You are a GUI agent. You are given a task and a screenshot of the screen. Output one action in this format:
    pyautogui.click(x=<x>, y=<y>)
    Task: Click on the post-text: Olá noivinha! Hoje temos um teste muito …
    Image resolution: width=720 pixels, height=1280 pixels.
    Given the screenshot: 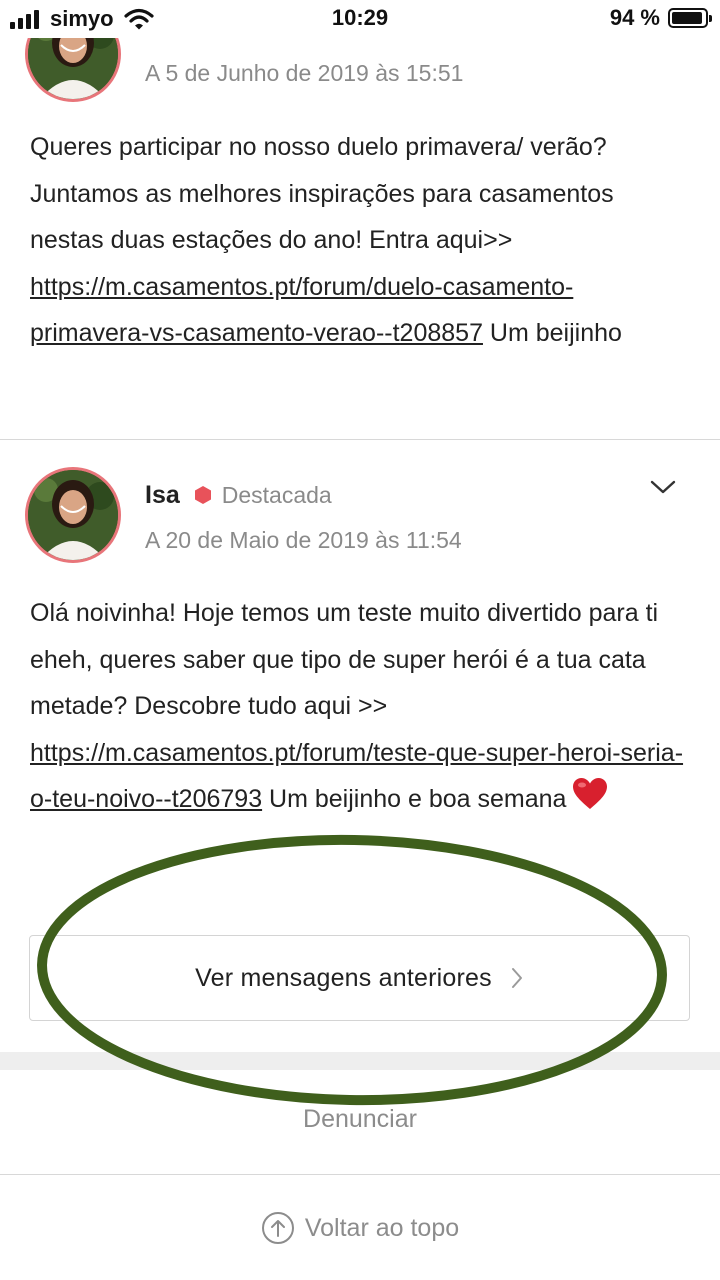 What is the action you would take?
    pyautogui.click(x=344, y=659)
    